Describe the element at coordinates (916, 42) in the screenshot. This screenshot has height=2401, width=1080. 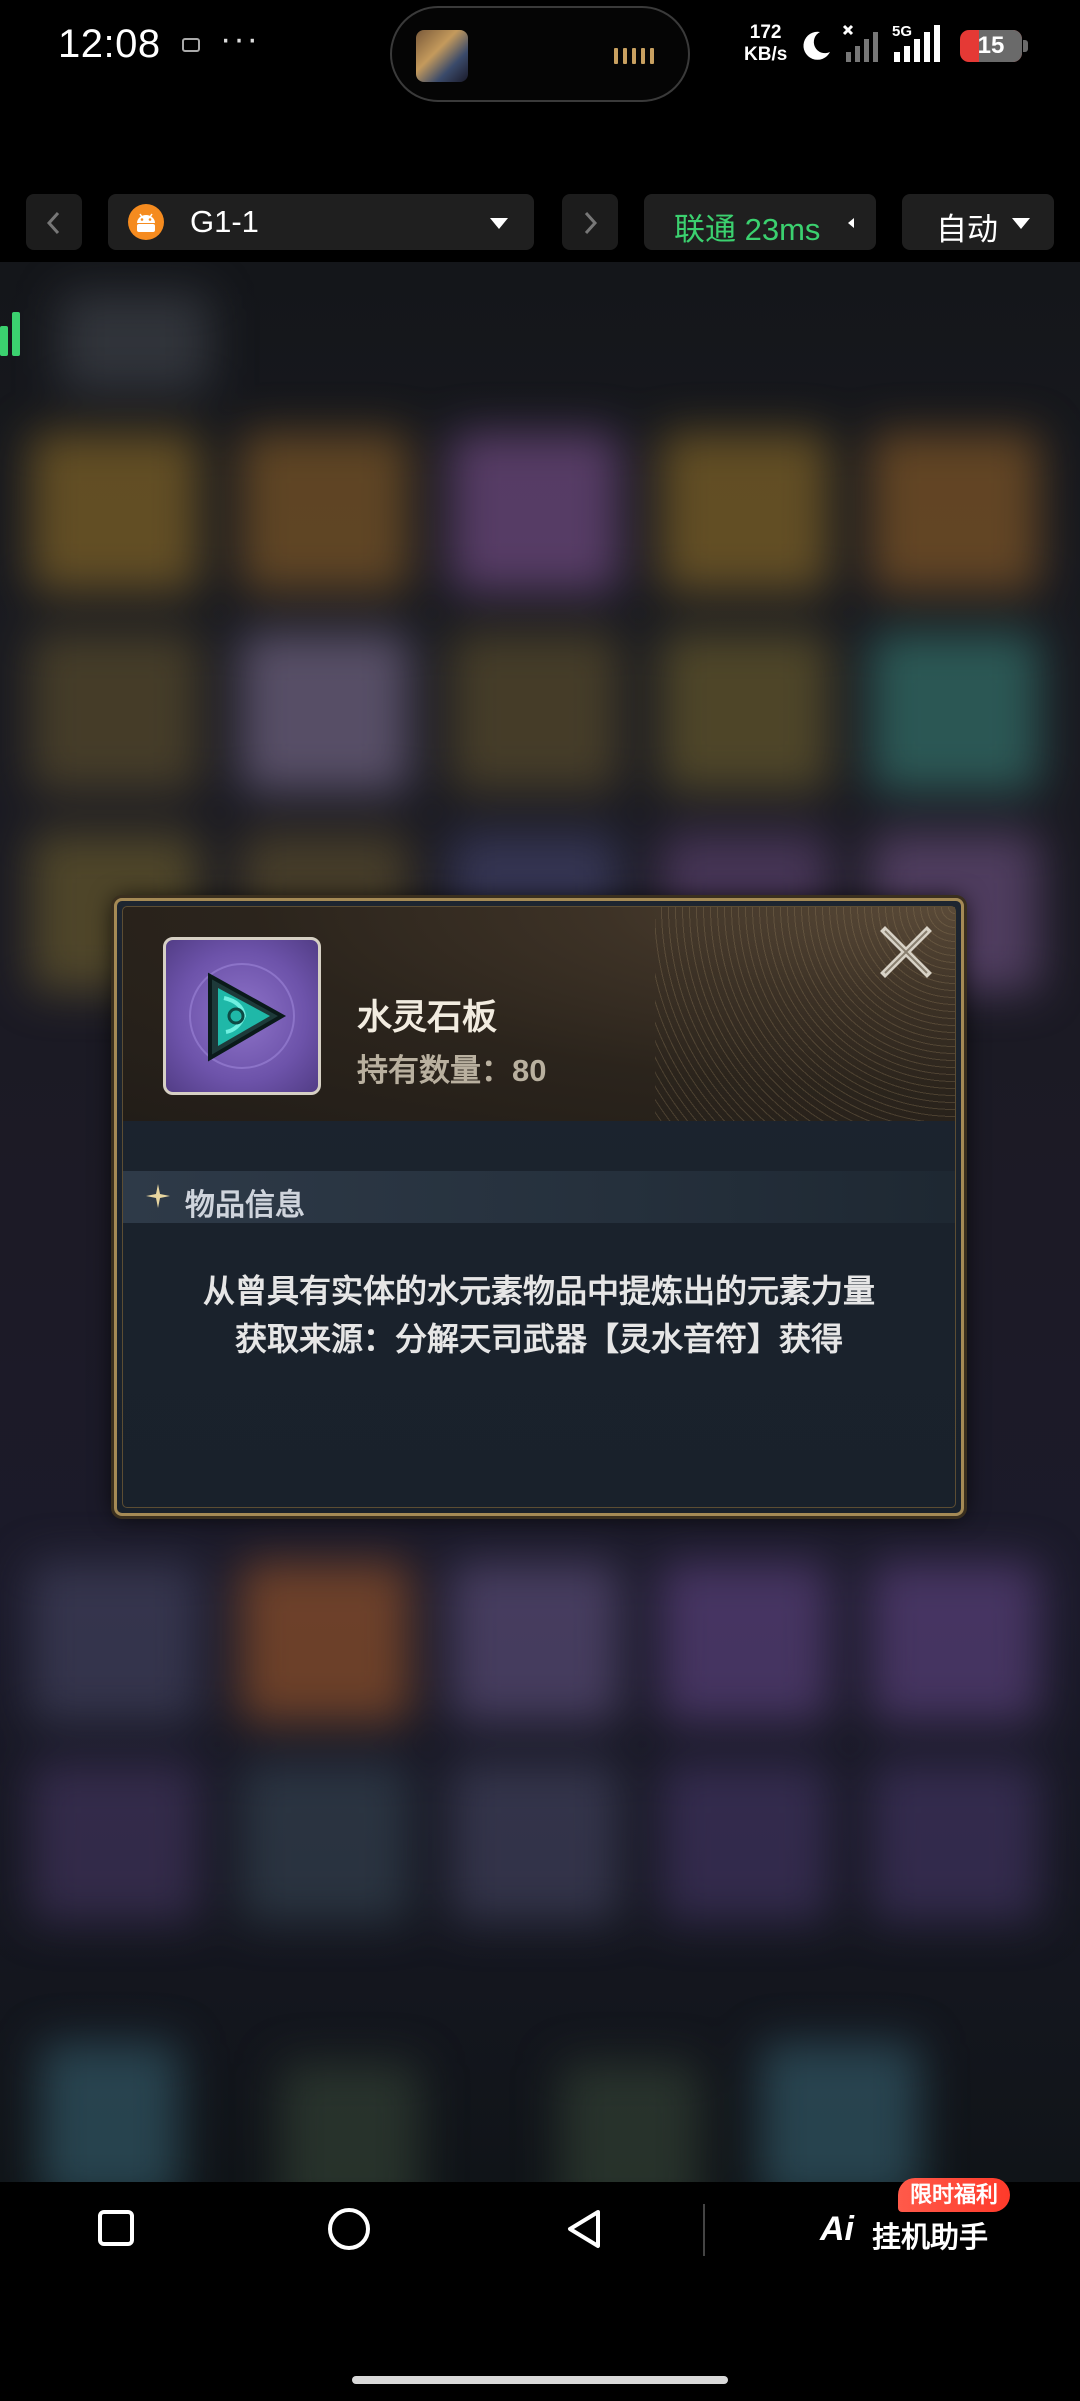
I see `signal-5g-icon: 5G` at that location.